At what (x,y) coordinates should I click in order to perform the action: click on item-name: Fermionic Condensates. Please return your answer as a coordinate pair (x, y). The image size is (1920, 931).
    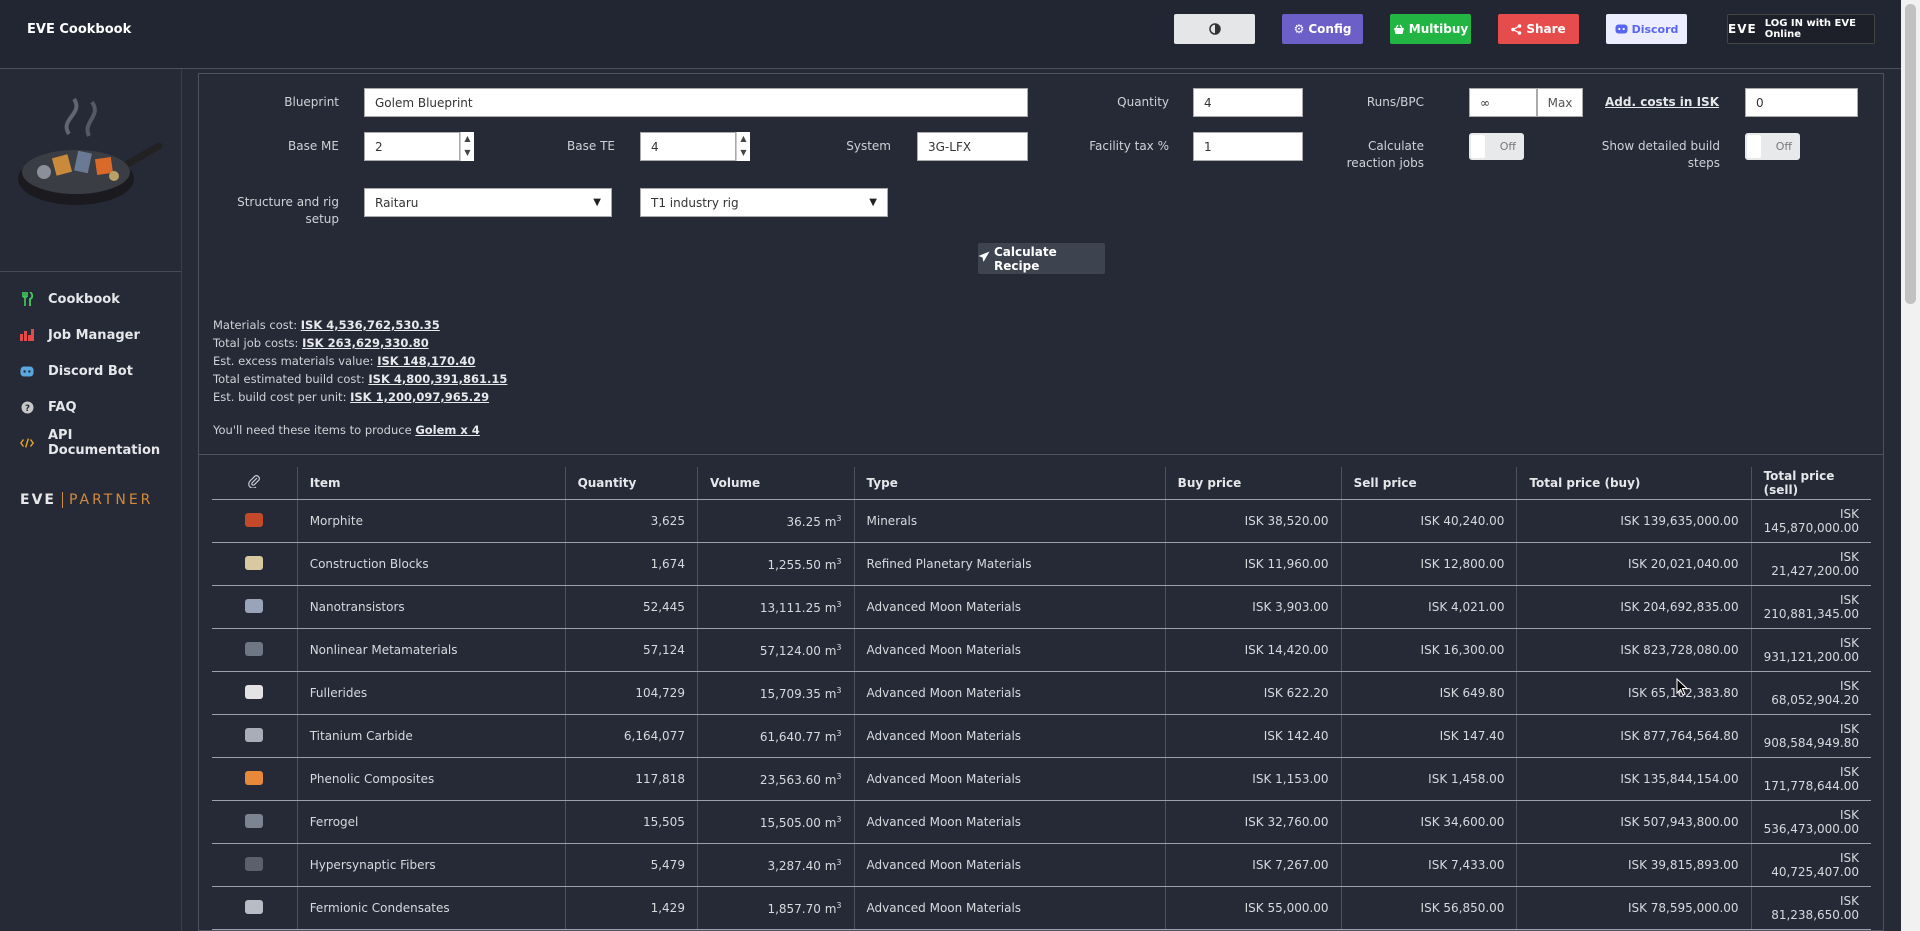
    Looking at the image, I should click on (431, 908).